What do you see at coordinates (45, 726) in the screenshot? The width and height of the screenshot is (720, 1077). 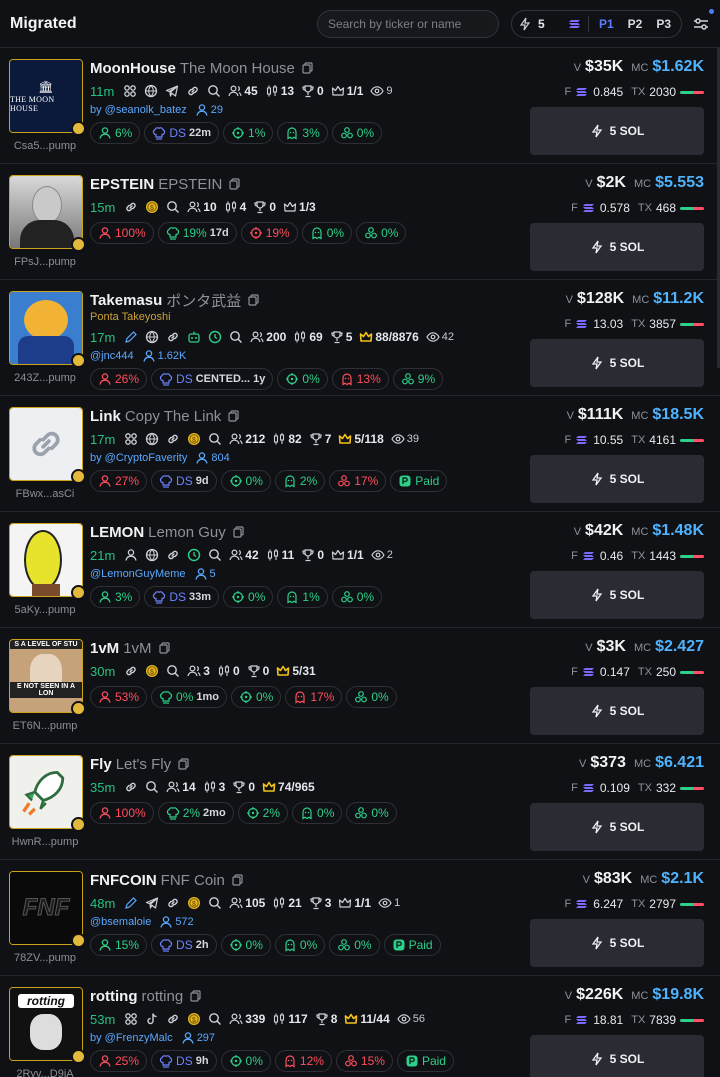 I see `token-address: ET6N...pump` at bounding box center [45, 726].